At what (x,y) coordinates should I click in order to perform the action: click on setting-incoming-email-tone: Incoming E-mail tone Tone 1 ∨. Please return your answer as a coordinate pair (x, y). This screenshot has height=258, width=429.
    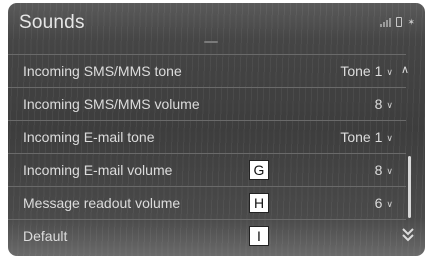
    Looking at the image, I should click on (207, 137).